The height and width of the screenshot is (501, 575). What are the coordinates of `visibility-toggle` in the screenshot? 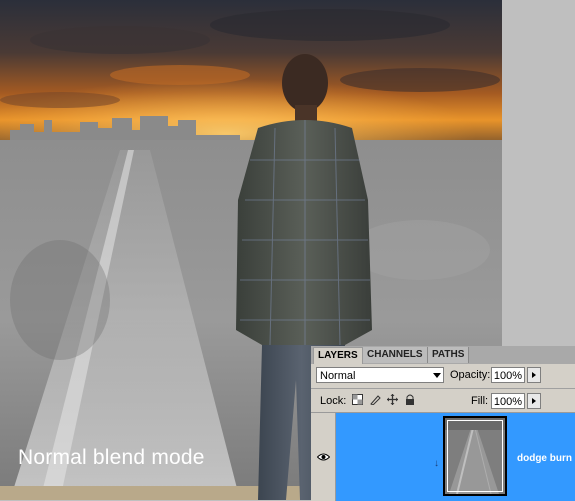 It's located at (323, 457).